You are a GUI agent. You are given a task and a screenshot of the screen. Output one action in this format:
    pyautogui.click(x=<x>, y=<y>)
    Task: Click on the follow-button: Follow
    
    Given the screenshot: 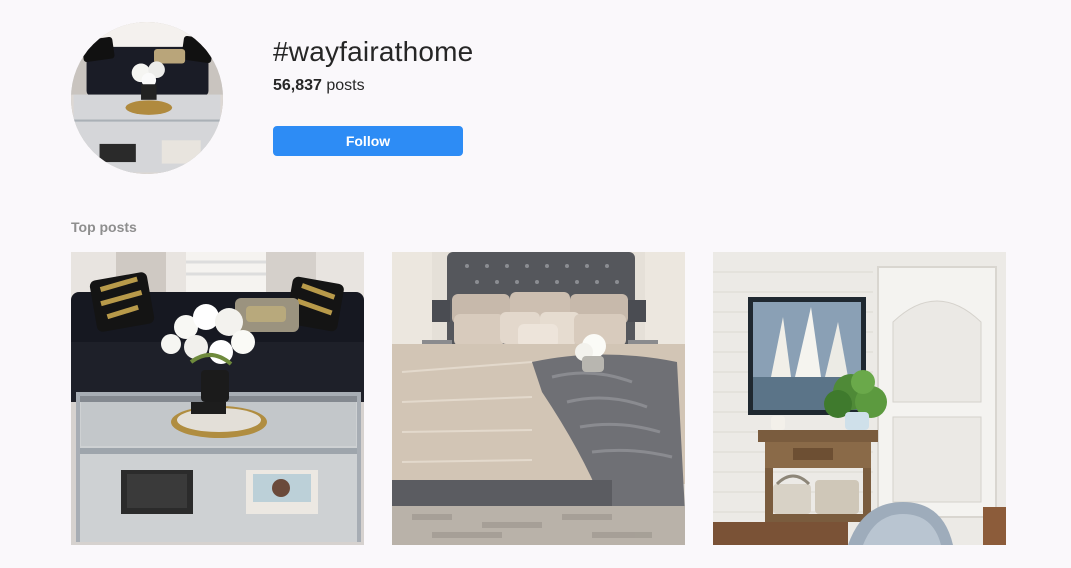 What is the action you would take?
    pyautogui.click(x=368, y=141)
    